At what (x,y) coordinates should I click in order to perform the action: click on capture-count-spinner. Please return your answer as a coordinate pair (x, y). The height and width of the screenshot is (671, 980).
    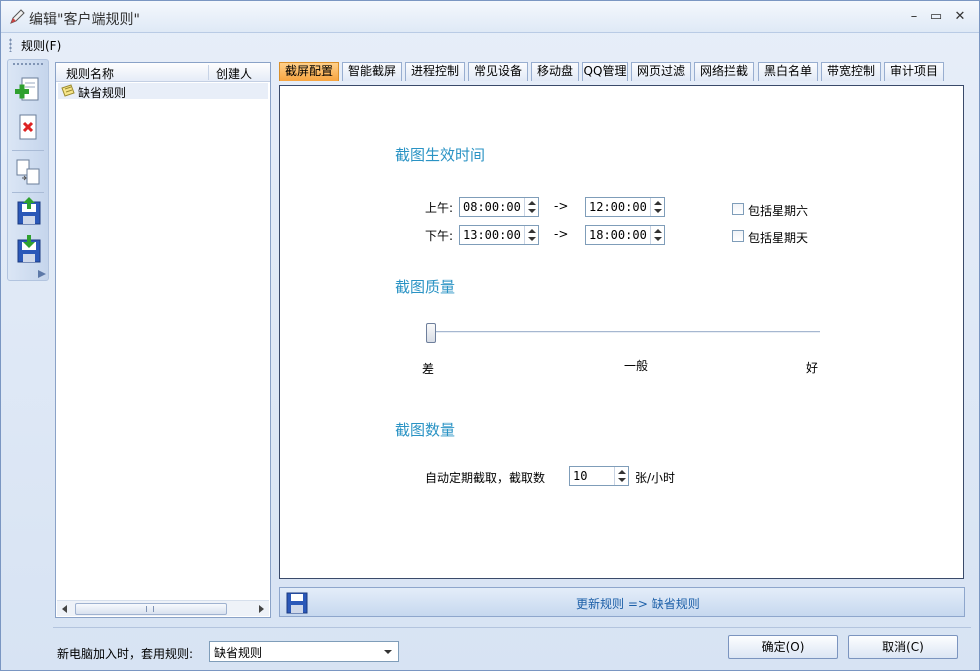
    Looking at the image, I should click on (621, 476).